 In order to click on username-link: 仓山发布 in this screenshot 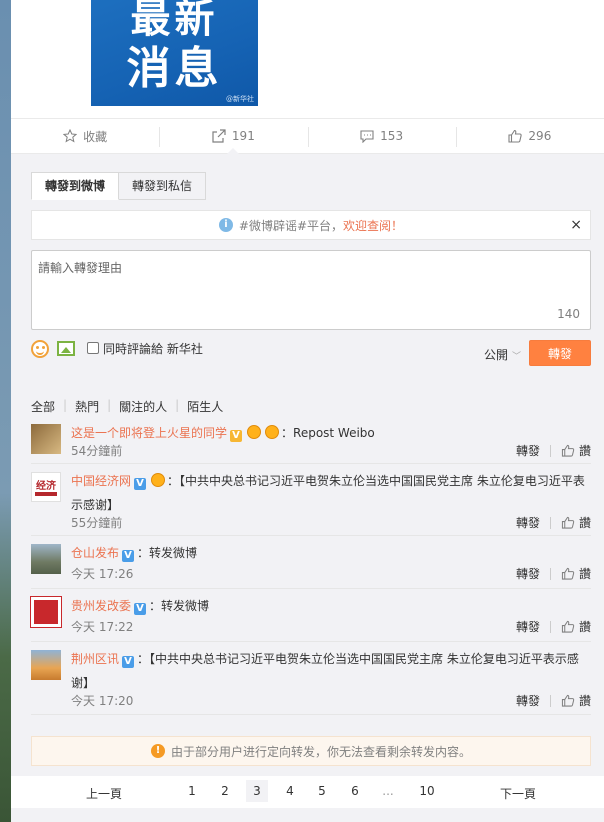, I will do `click(95, 553)`.